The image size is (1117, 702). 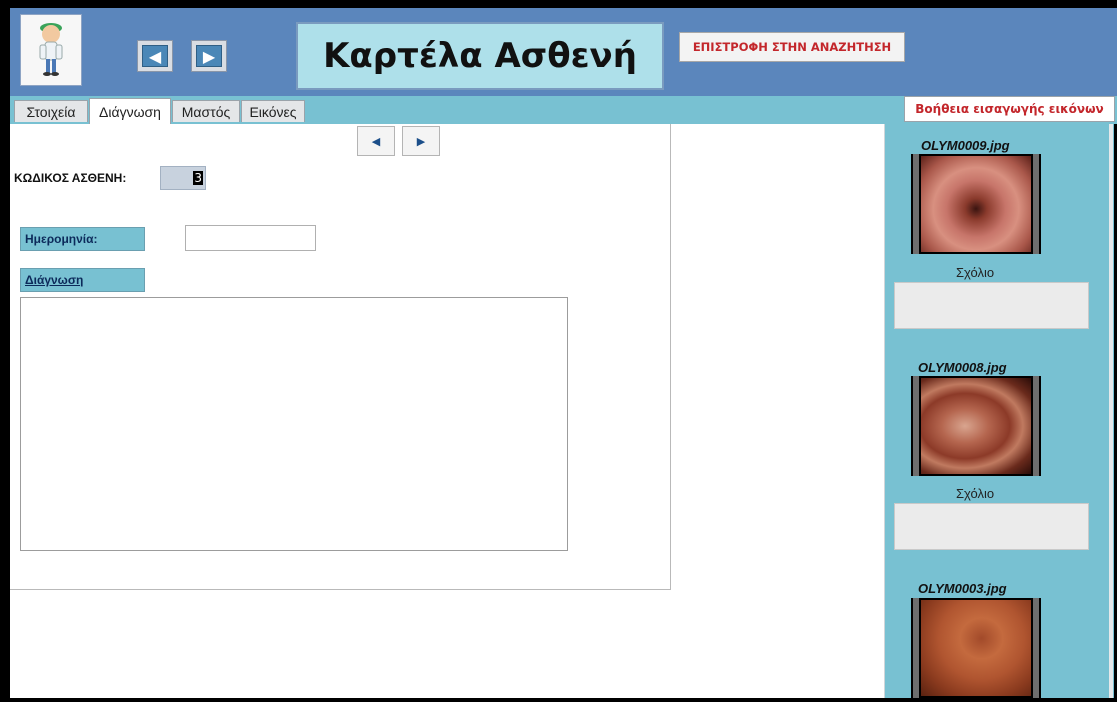 I want to click on tab-diagnosis: Διάγνωση, so click(x=130, y=111).